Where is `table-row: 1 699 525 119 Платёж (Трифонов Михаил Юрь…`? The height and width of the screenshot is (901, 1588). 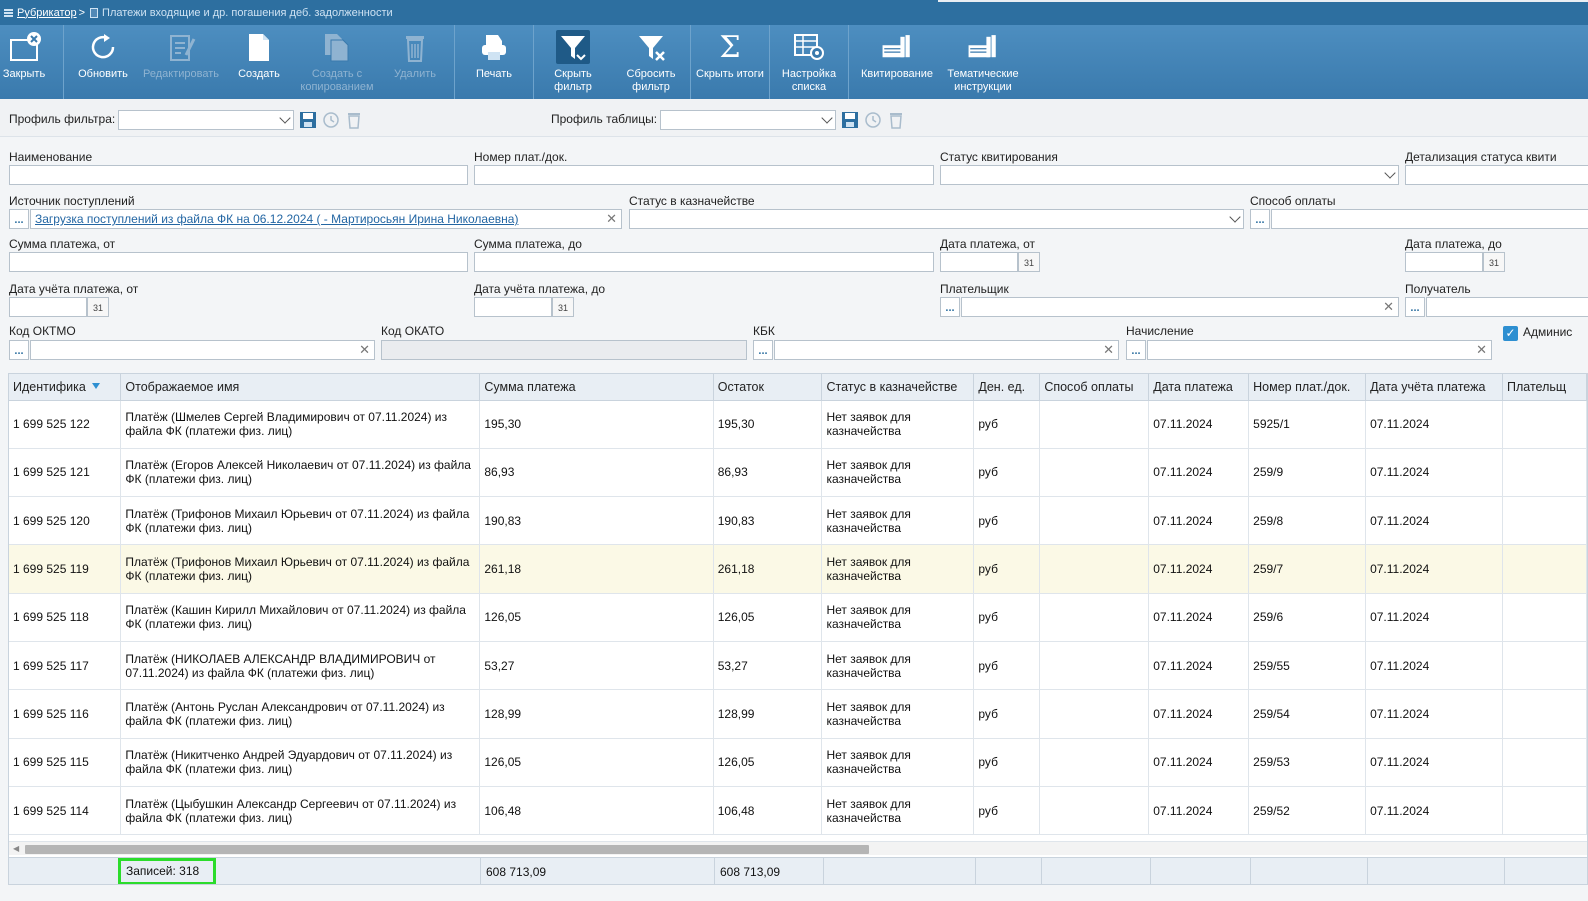
table-row: 1 699 525 119 Платёж (Трифонов Михаил Юрь… is located at coordinates (798, 569).